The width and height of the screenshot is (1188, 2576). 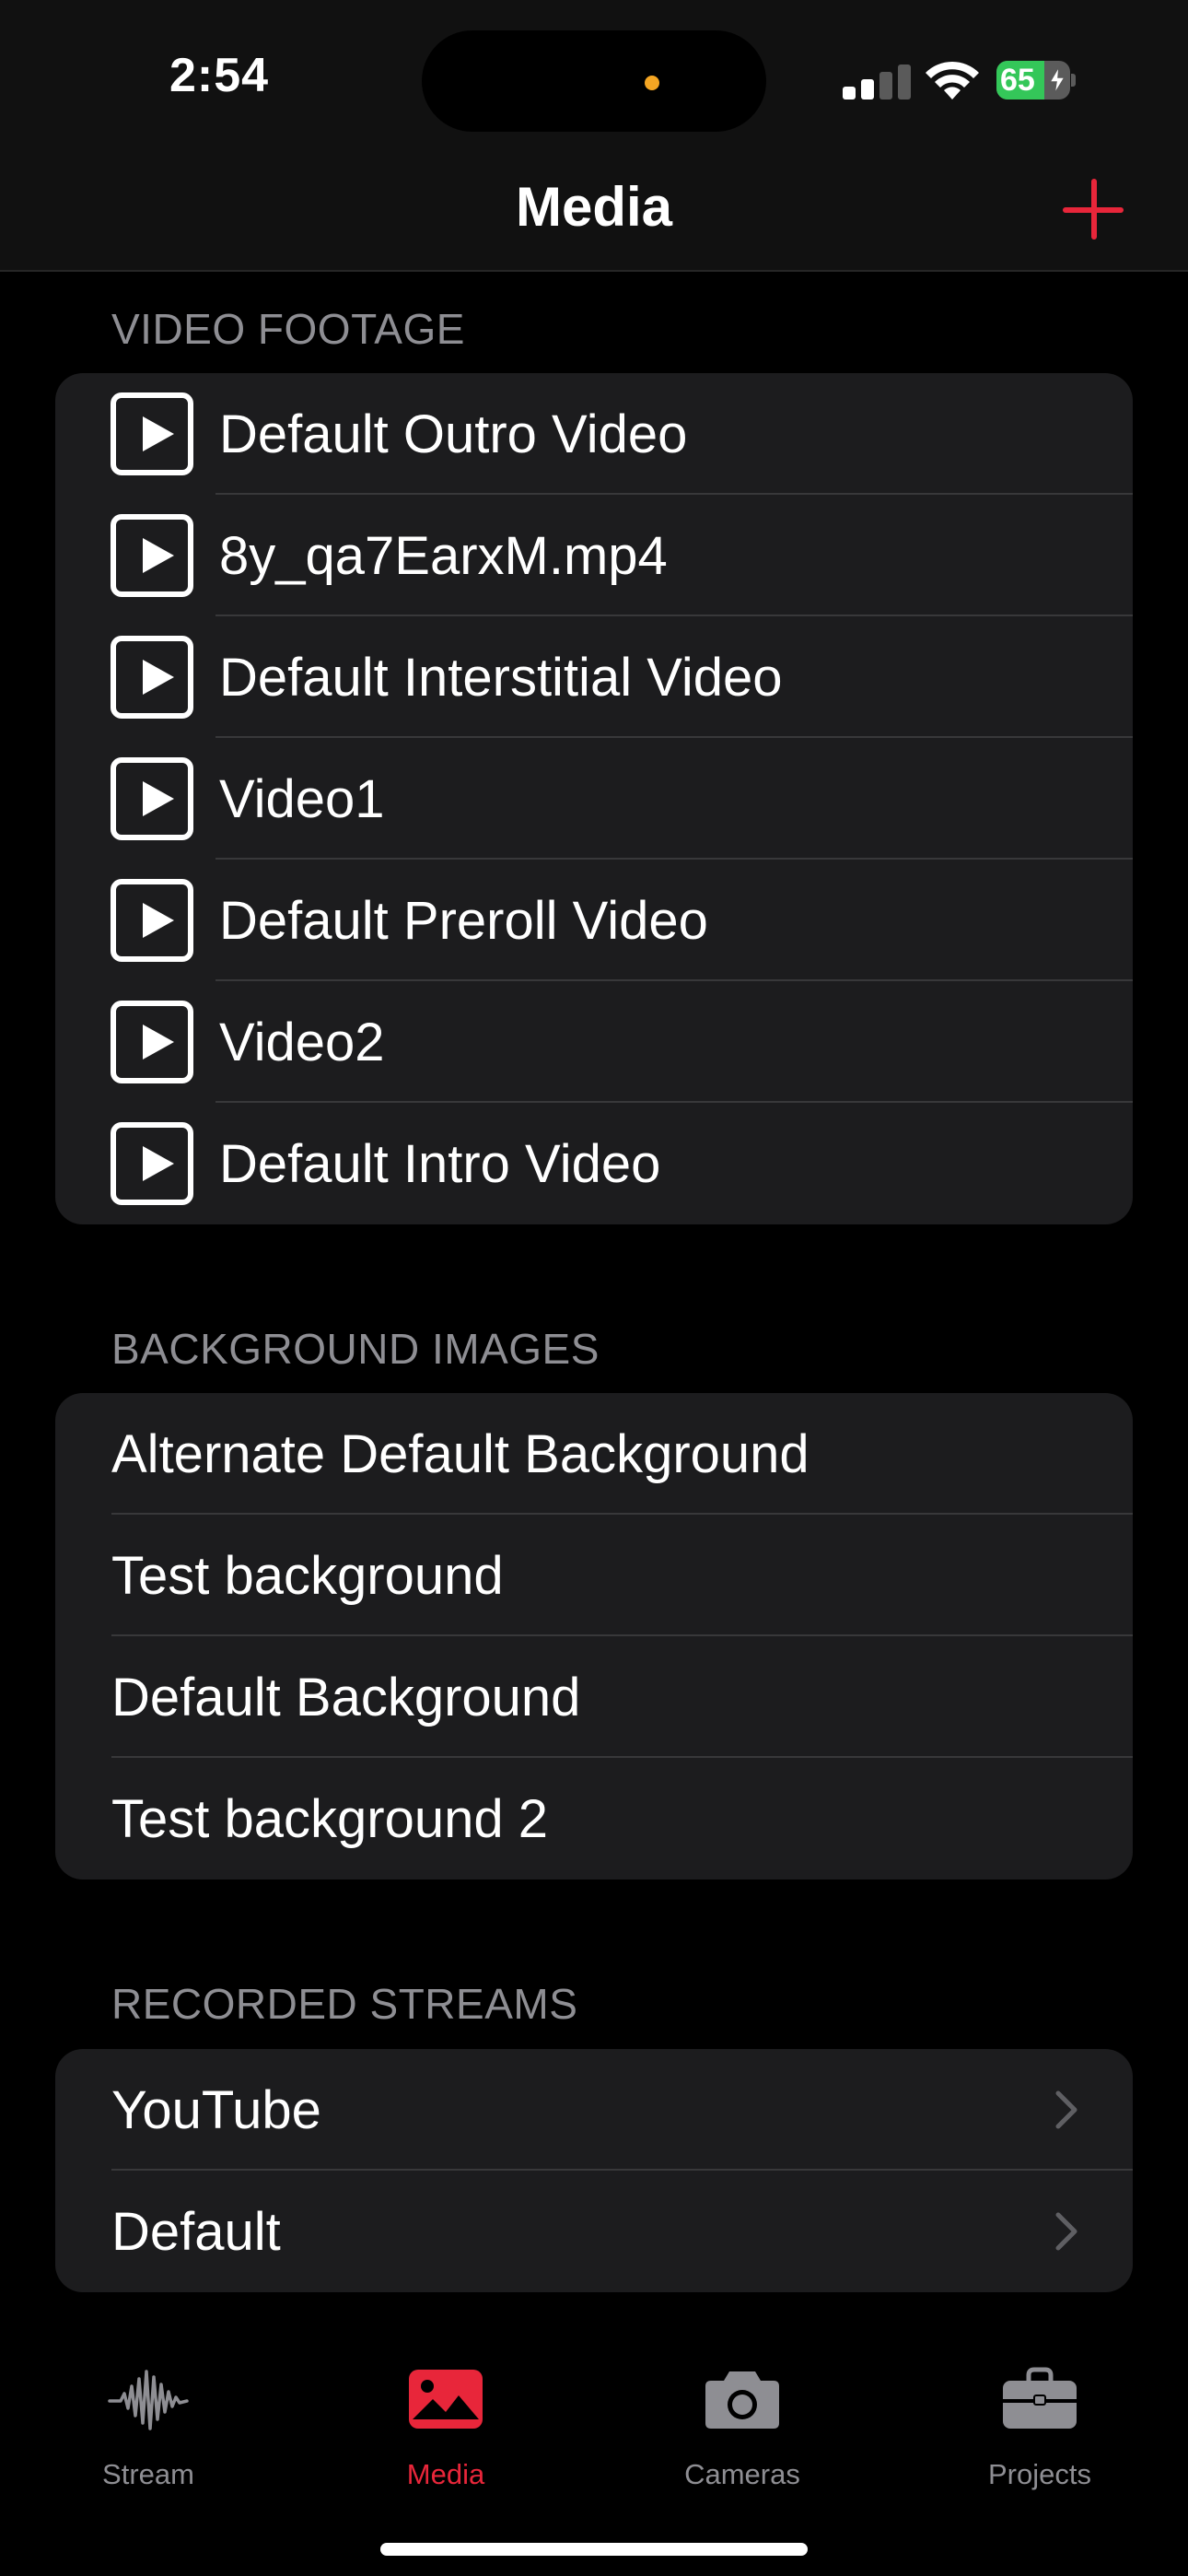 What do you see at coordinates (594, 2449) in the screenshot?
I see `tab-bar: Stream Media Cameras Projects` at bounding box center [594, 2449].